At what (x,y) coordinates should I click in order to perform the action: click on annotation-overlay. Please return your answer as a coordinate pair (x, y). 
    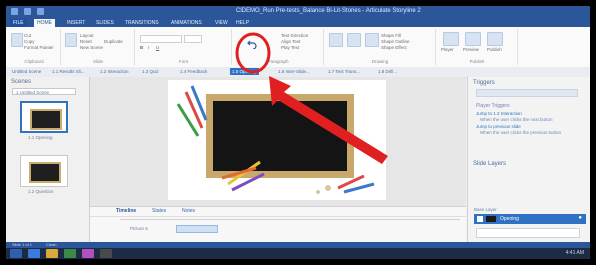
    Looking at the image, I should click on (311, 98).